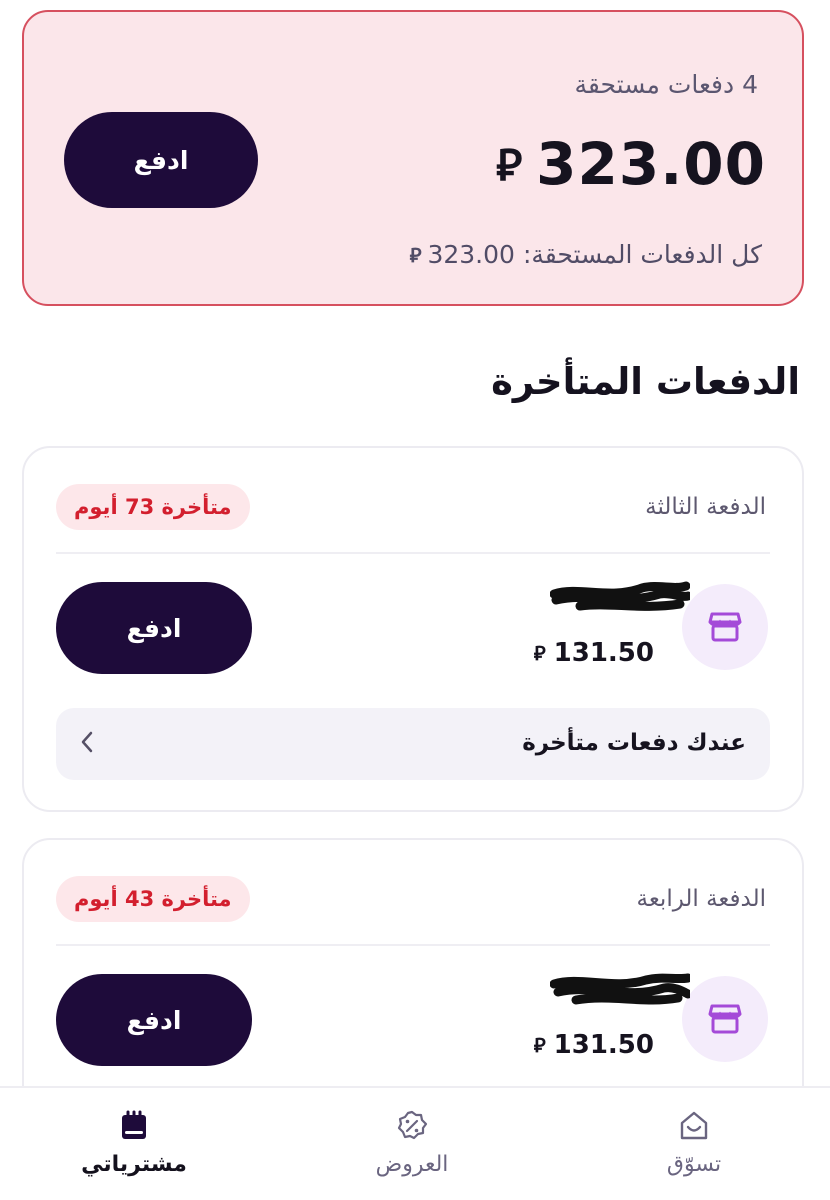  What do you see at coordinates (134, 1126) in the screenshot?
I see `bag-icon` at bounding box center [134, 1126].